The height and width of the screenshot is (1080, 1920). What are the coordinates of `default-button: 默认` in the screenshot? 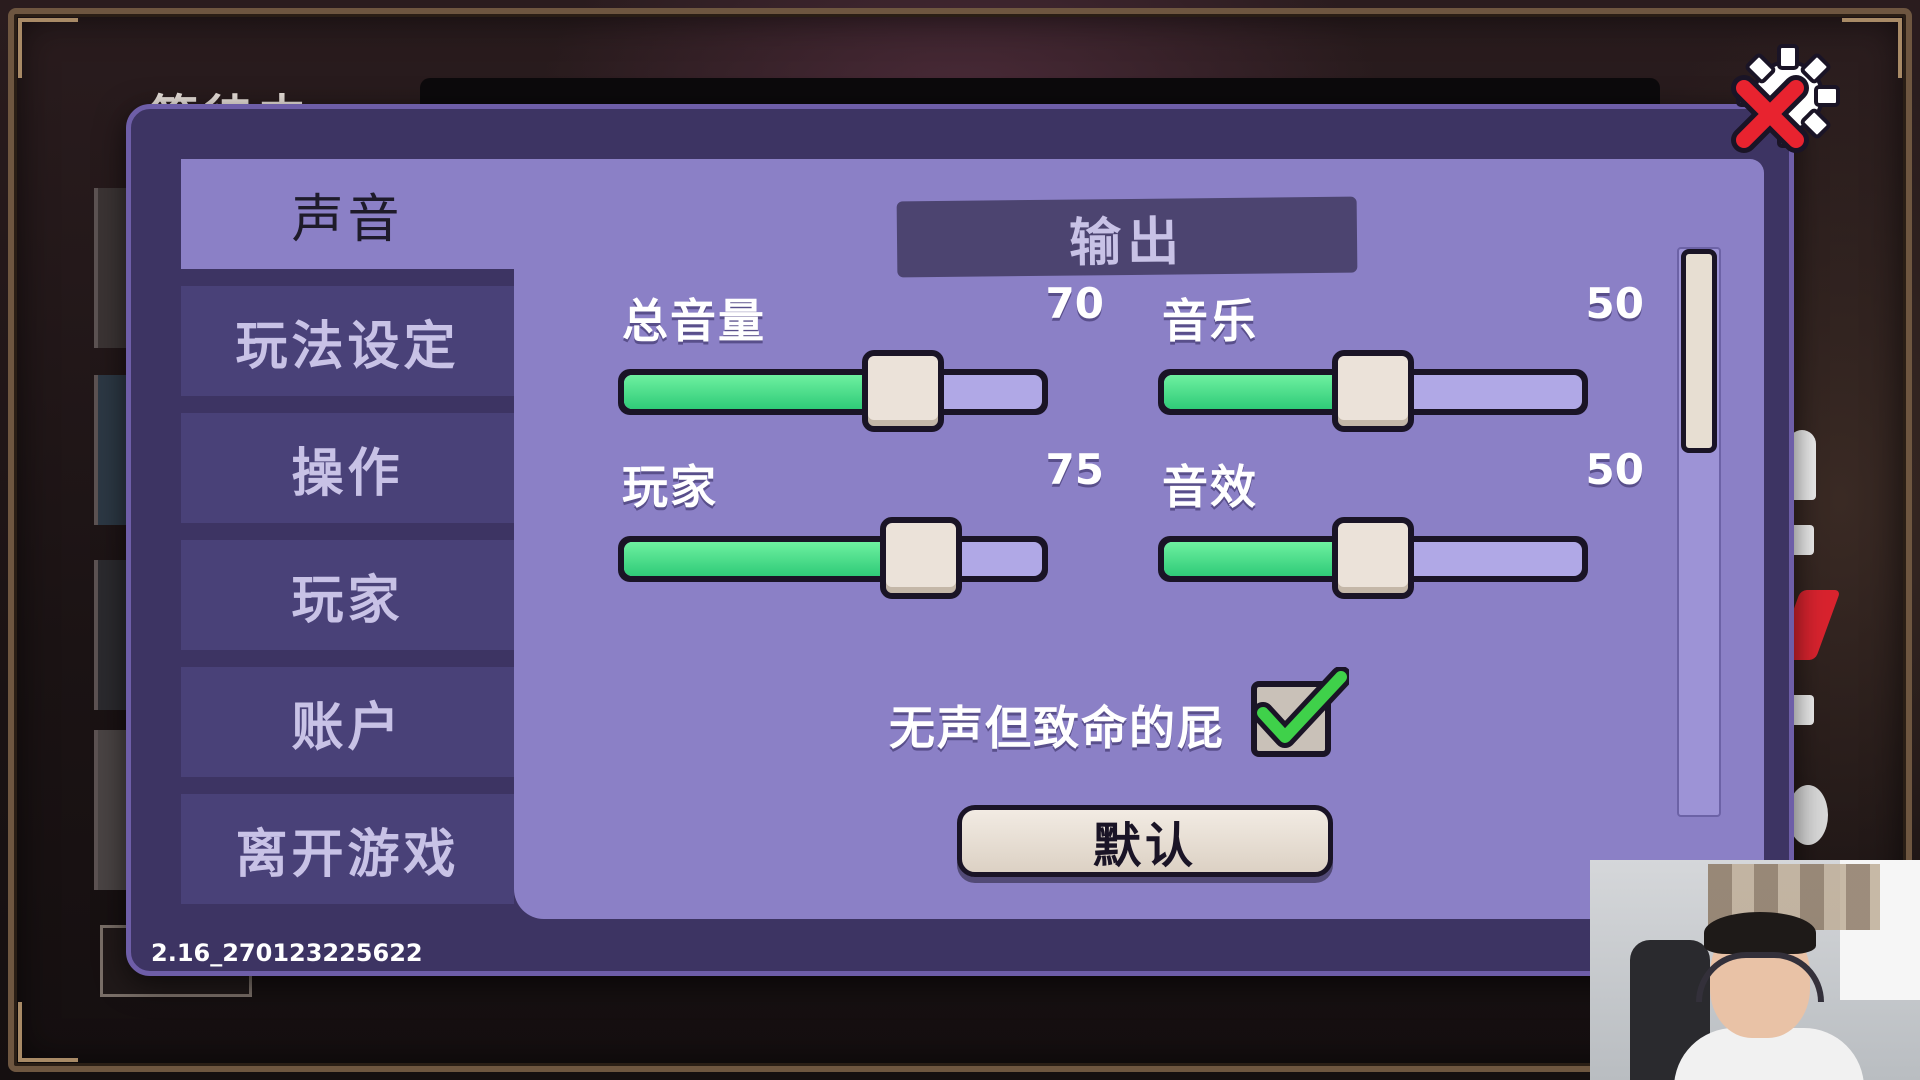 It's located at (1145, 841).